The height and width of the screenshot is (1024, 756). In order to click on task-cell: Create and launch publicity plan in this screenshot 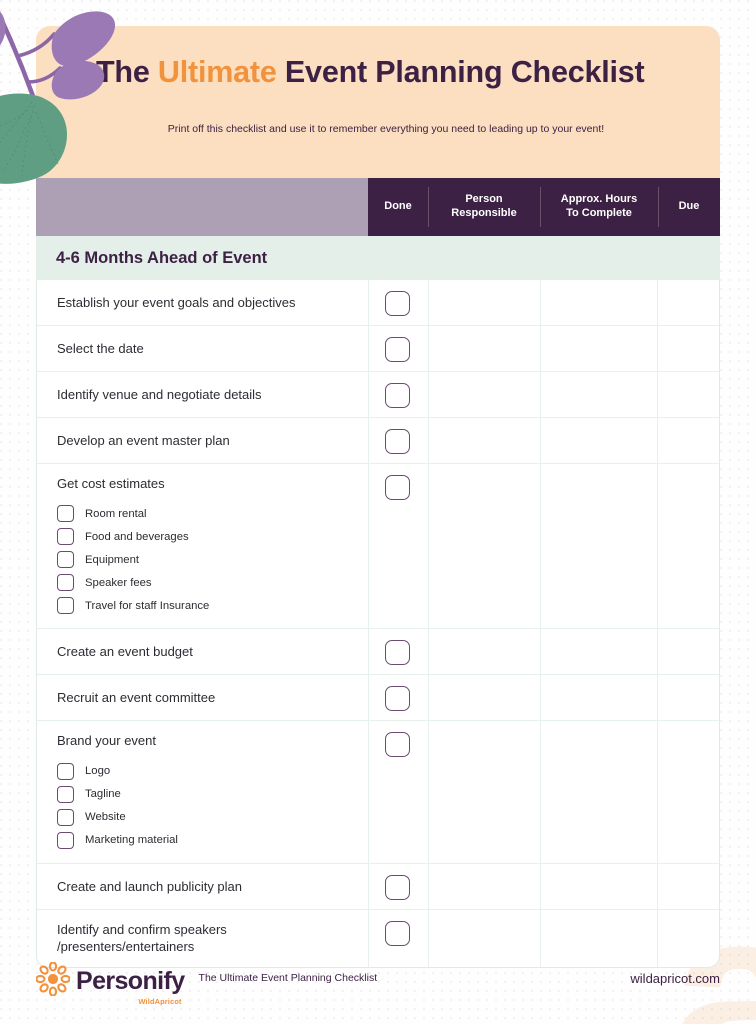, I will do `click(202, 886)`.